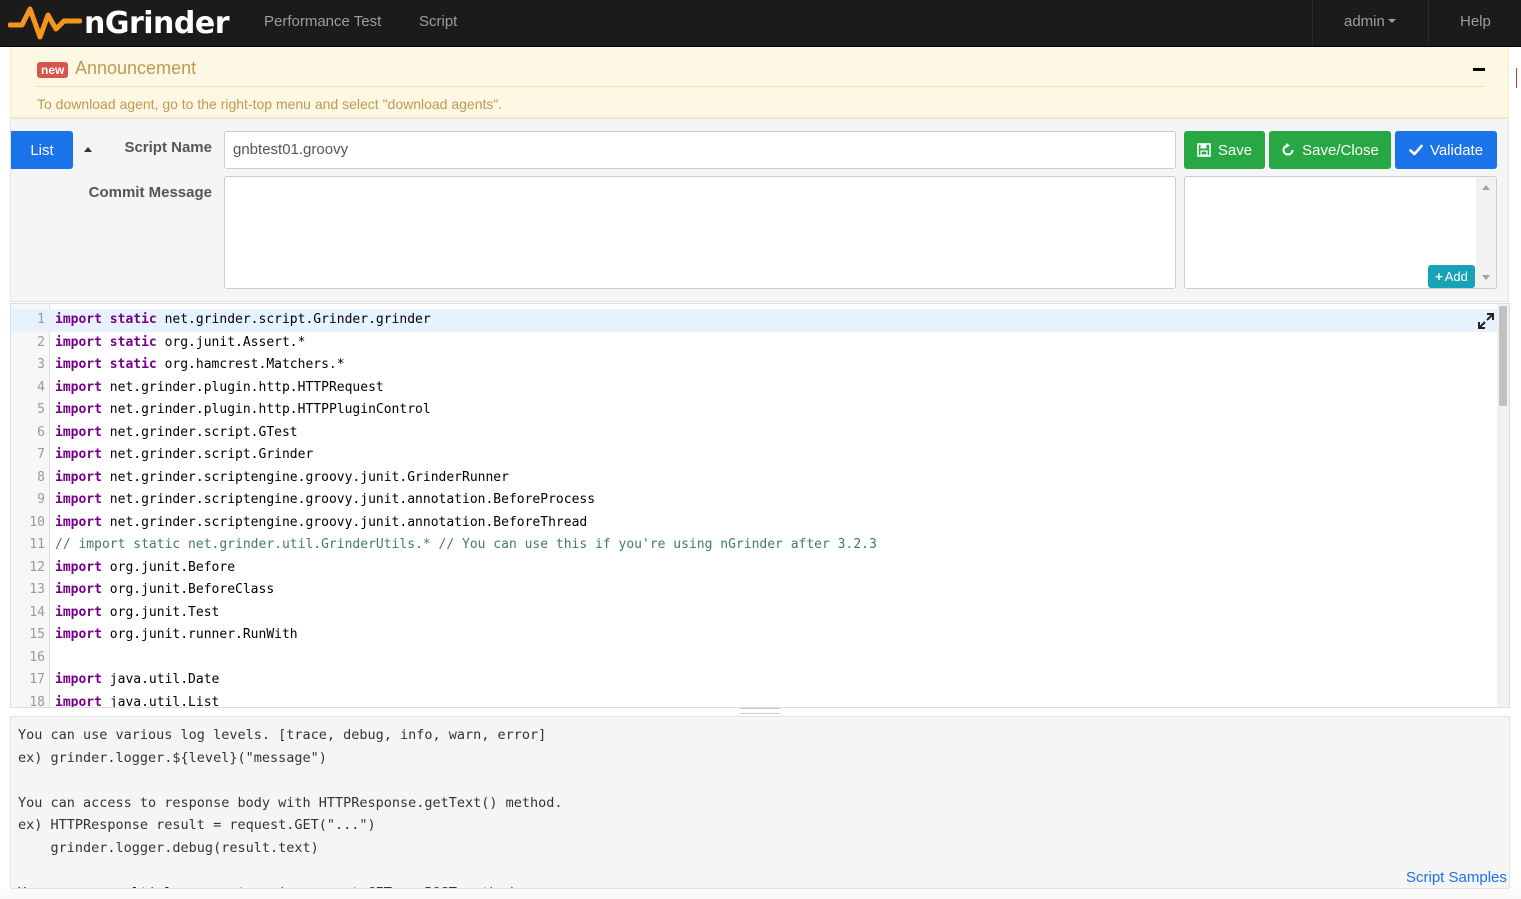 This screenshot has width=1521, height=899. What do you see at coordinates (41, 499) in the screenshot?
I see `line-number: 9` at bounding box center [41, 499].